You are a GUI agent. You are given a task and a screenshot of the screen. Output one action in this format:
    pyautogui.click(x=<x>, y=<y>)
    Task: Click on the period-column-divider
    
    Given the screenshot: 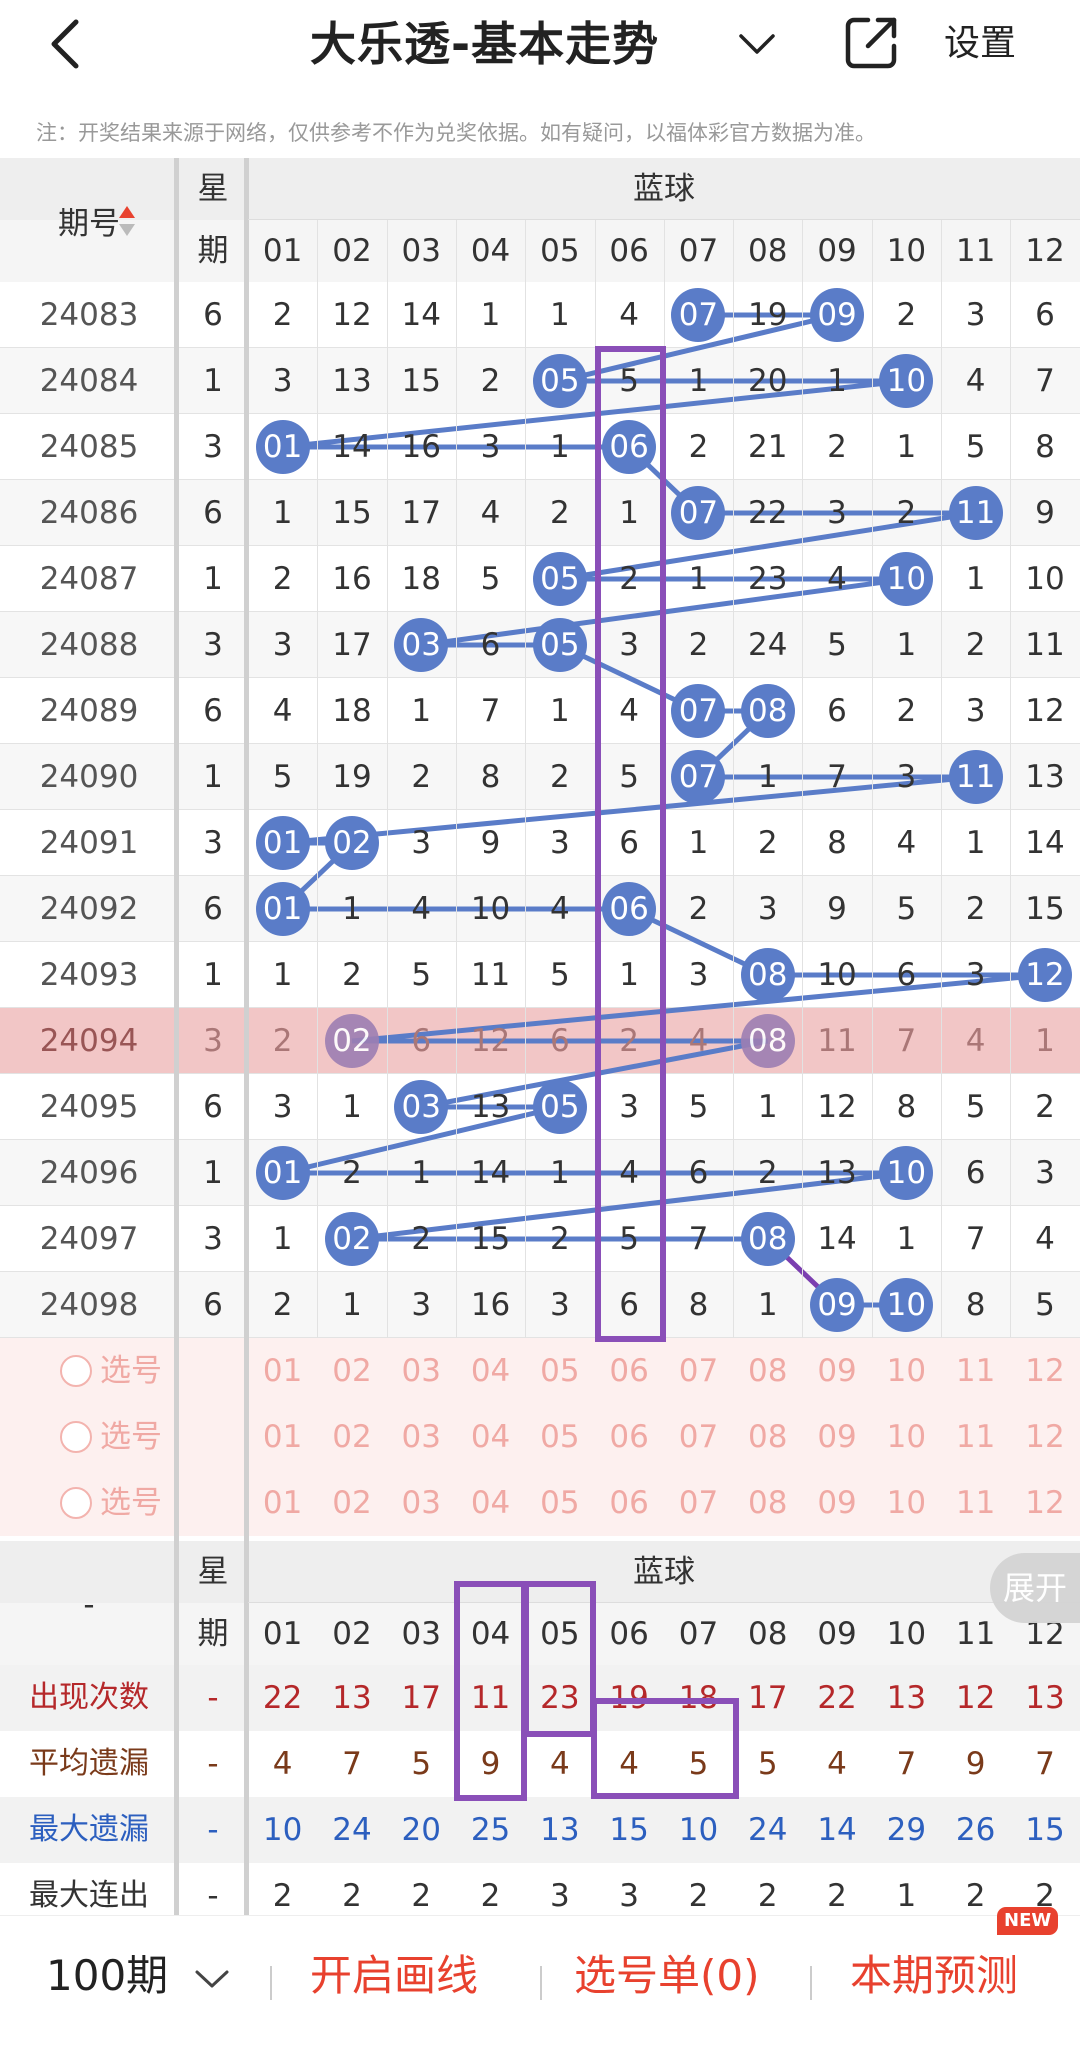 What is the action you would take?
    pyautogui.click(x=176, y=1043)
    